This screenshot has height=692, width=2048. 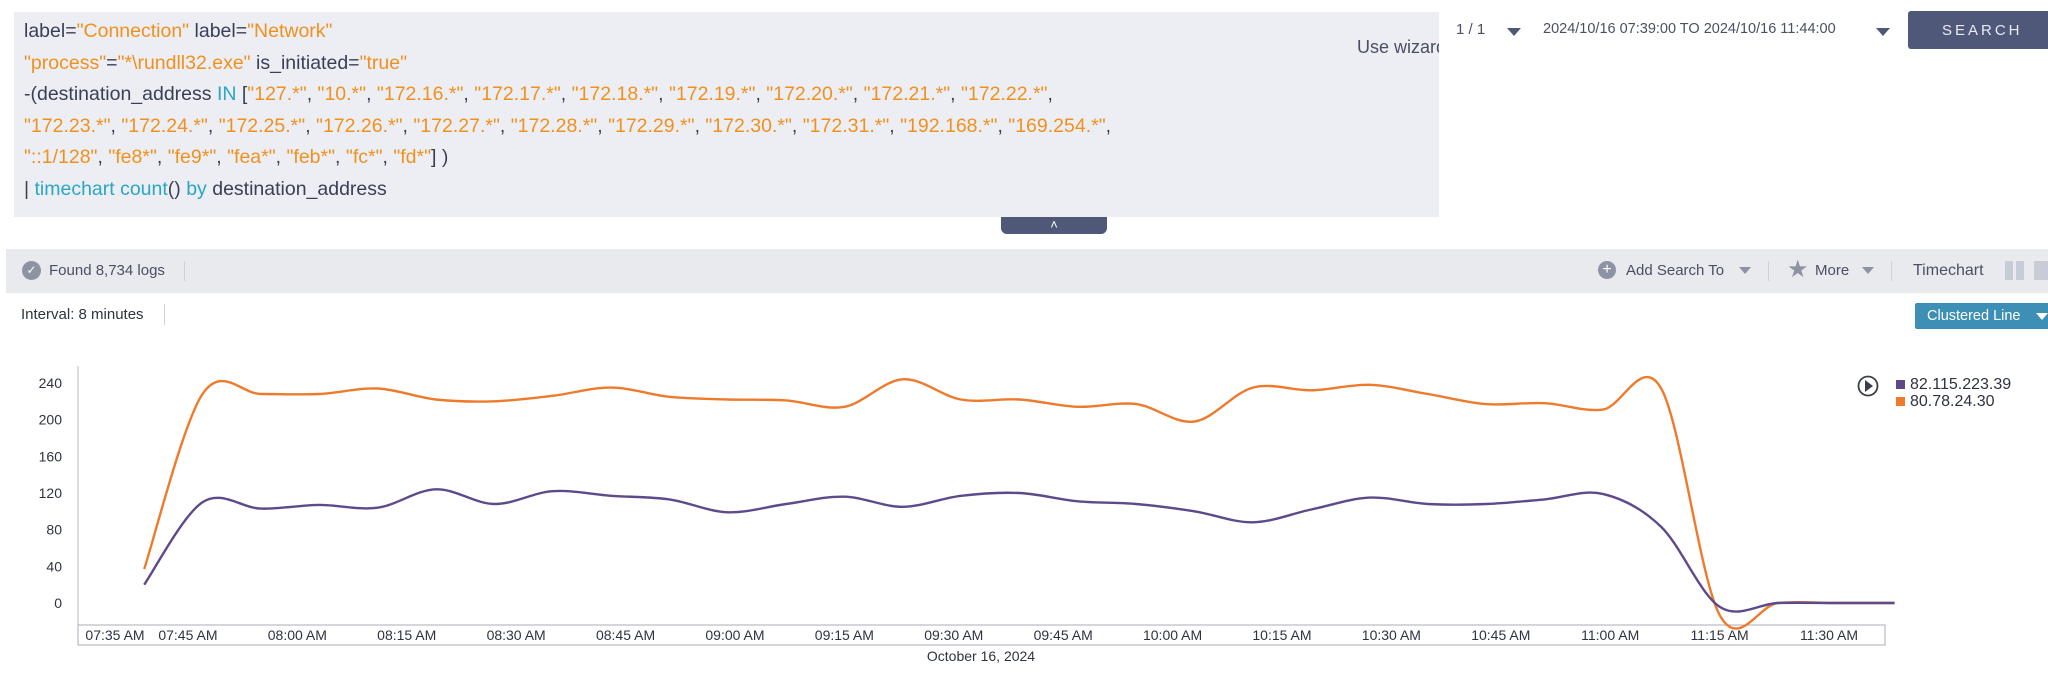 What do you see at coordinates (51, 493) in the screenshot?
I see `y-tick-label: 120` at bounding box center [51, 493].